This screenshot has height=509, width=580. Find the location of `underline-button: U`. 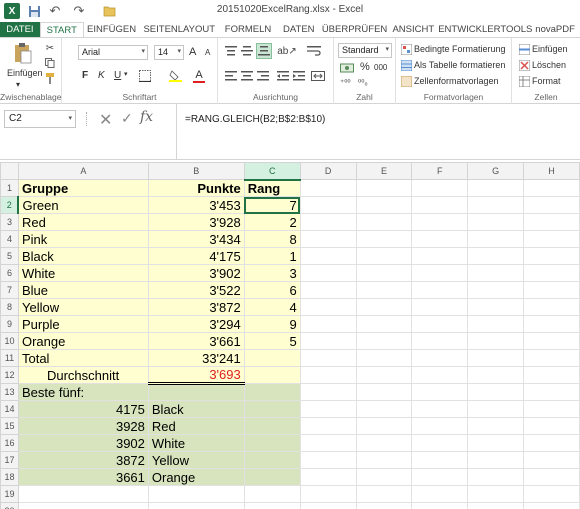

underline-button: U is located at coordinates (117, 75).